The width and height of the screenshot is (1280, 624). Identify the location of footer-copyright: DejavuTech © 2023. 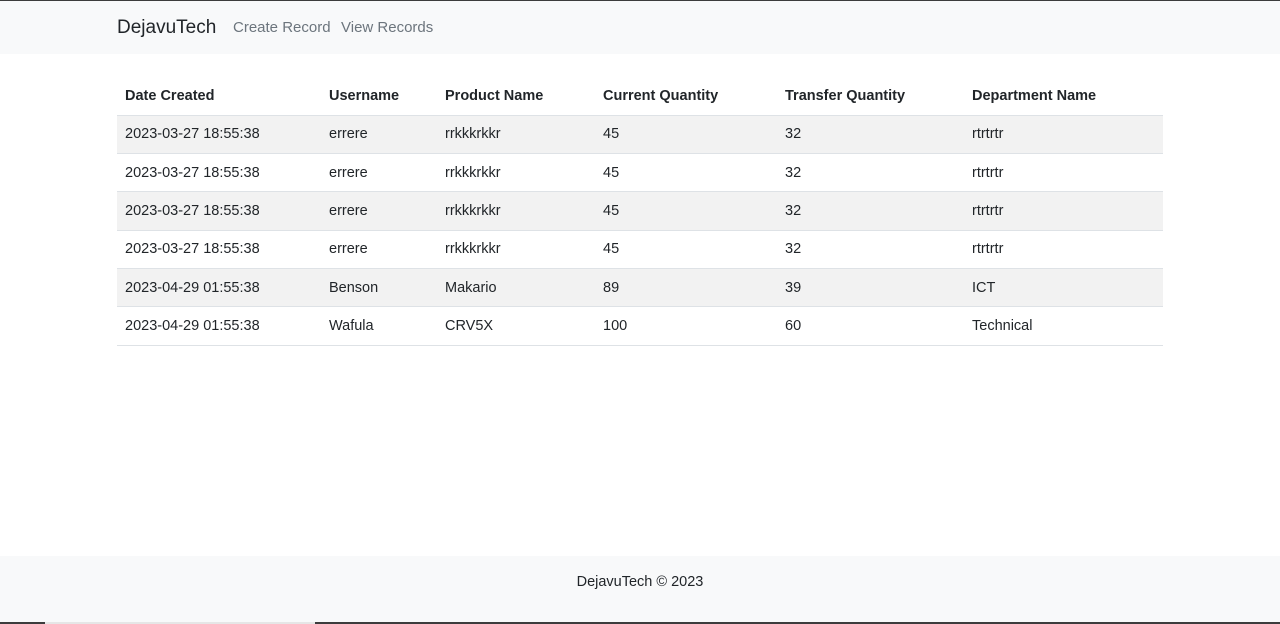
(640, 582).